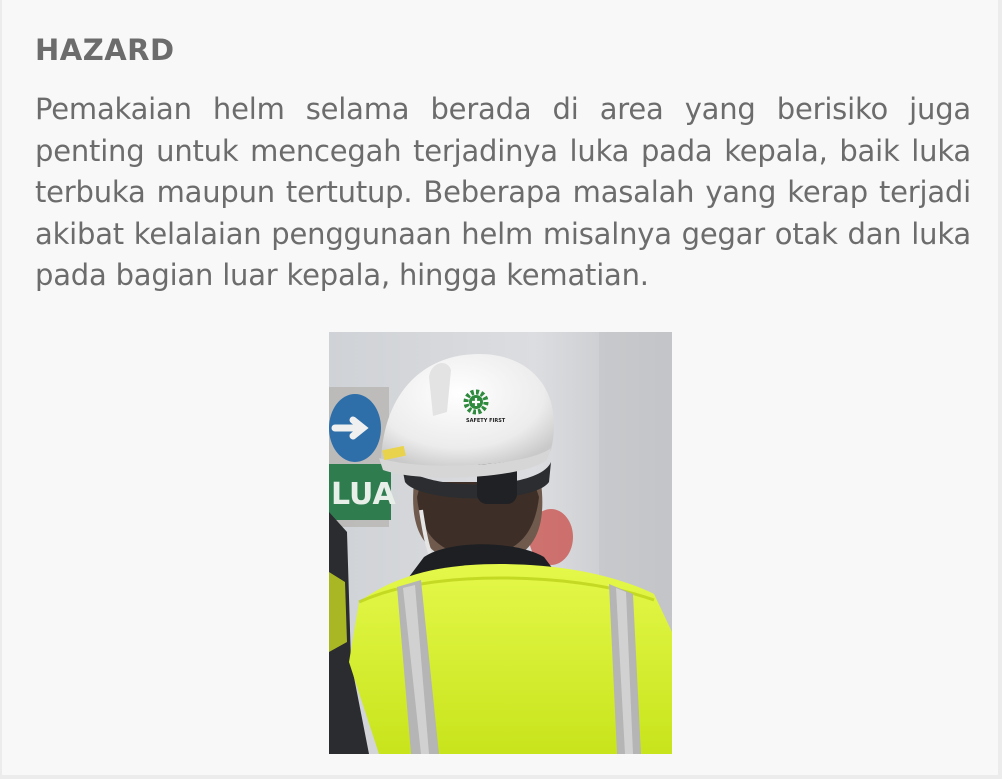  I want to click on helmet-logo-text: SAFETY FIRST, so click(486, 421).